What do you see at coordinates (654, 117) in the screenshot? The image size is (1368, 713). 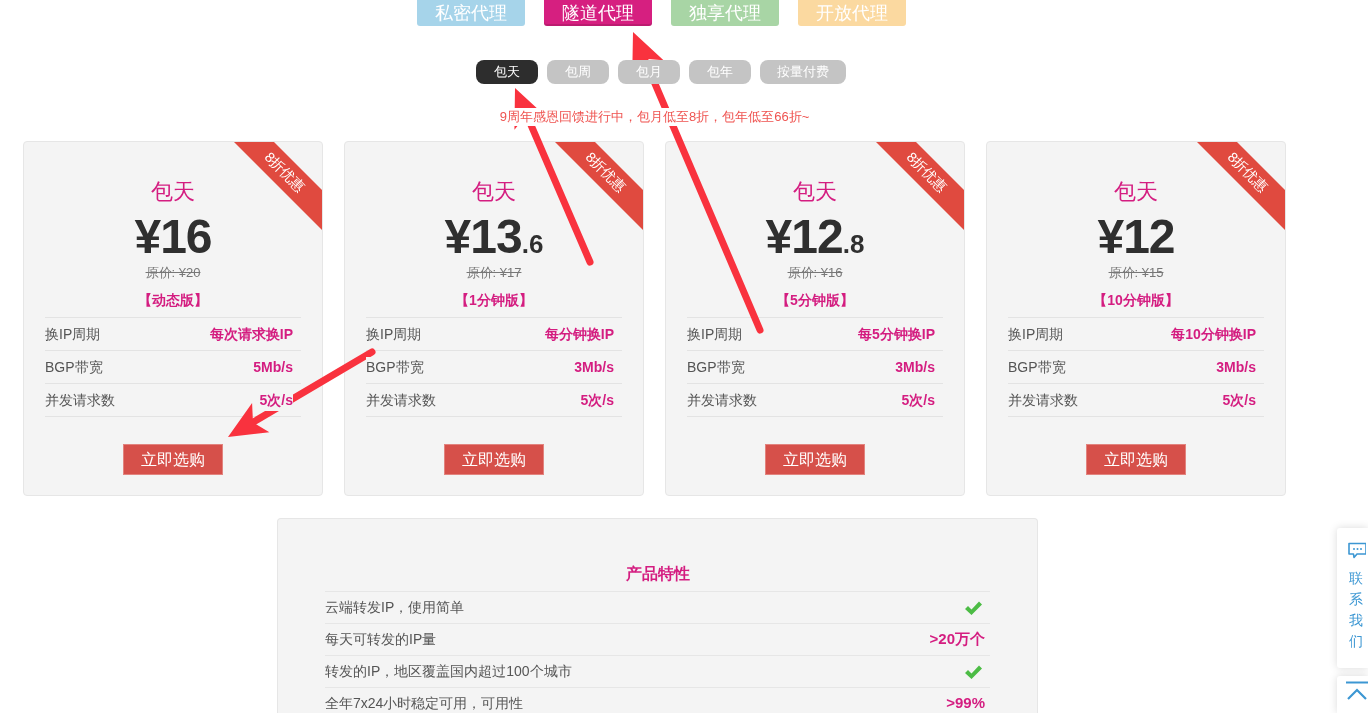 I see `promo-text: 9周年感恩回馈进行中，包月低至8折，包年低至66折~` at bounding box center [654, 117].